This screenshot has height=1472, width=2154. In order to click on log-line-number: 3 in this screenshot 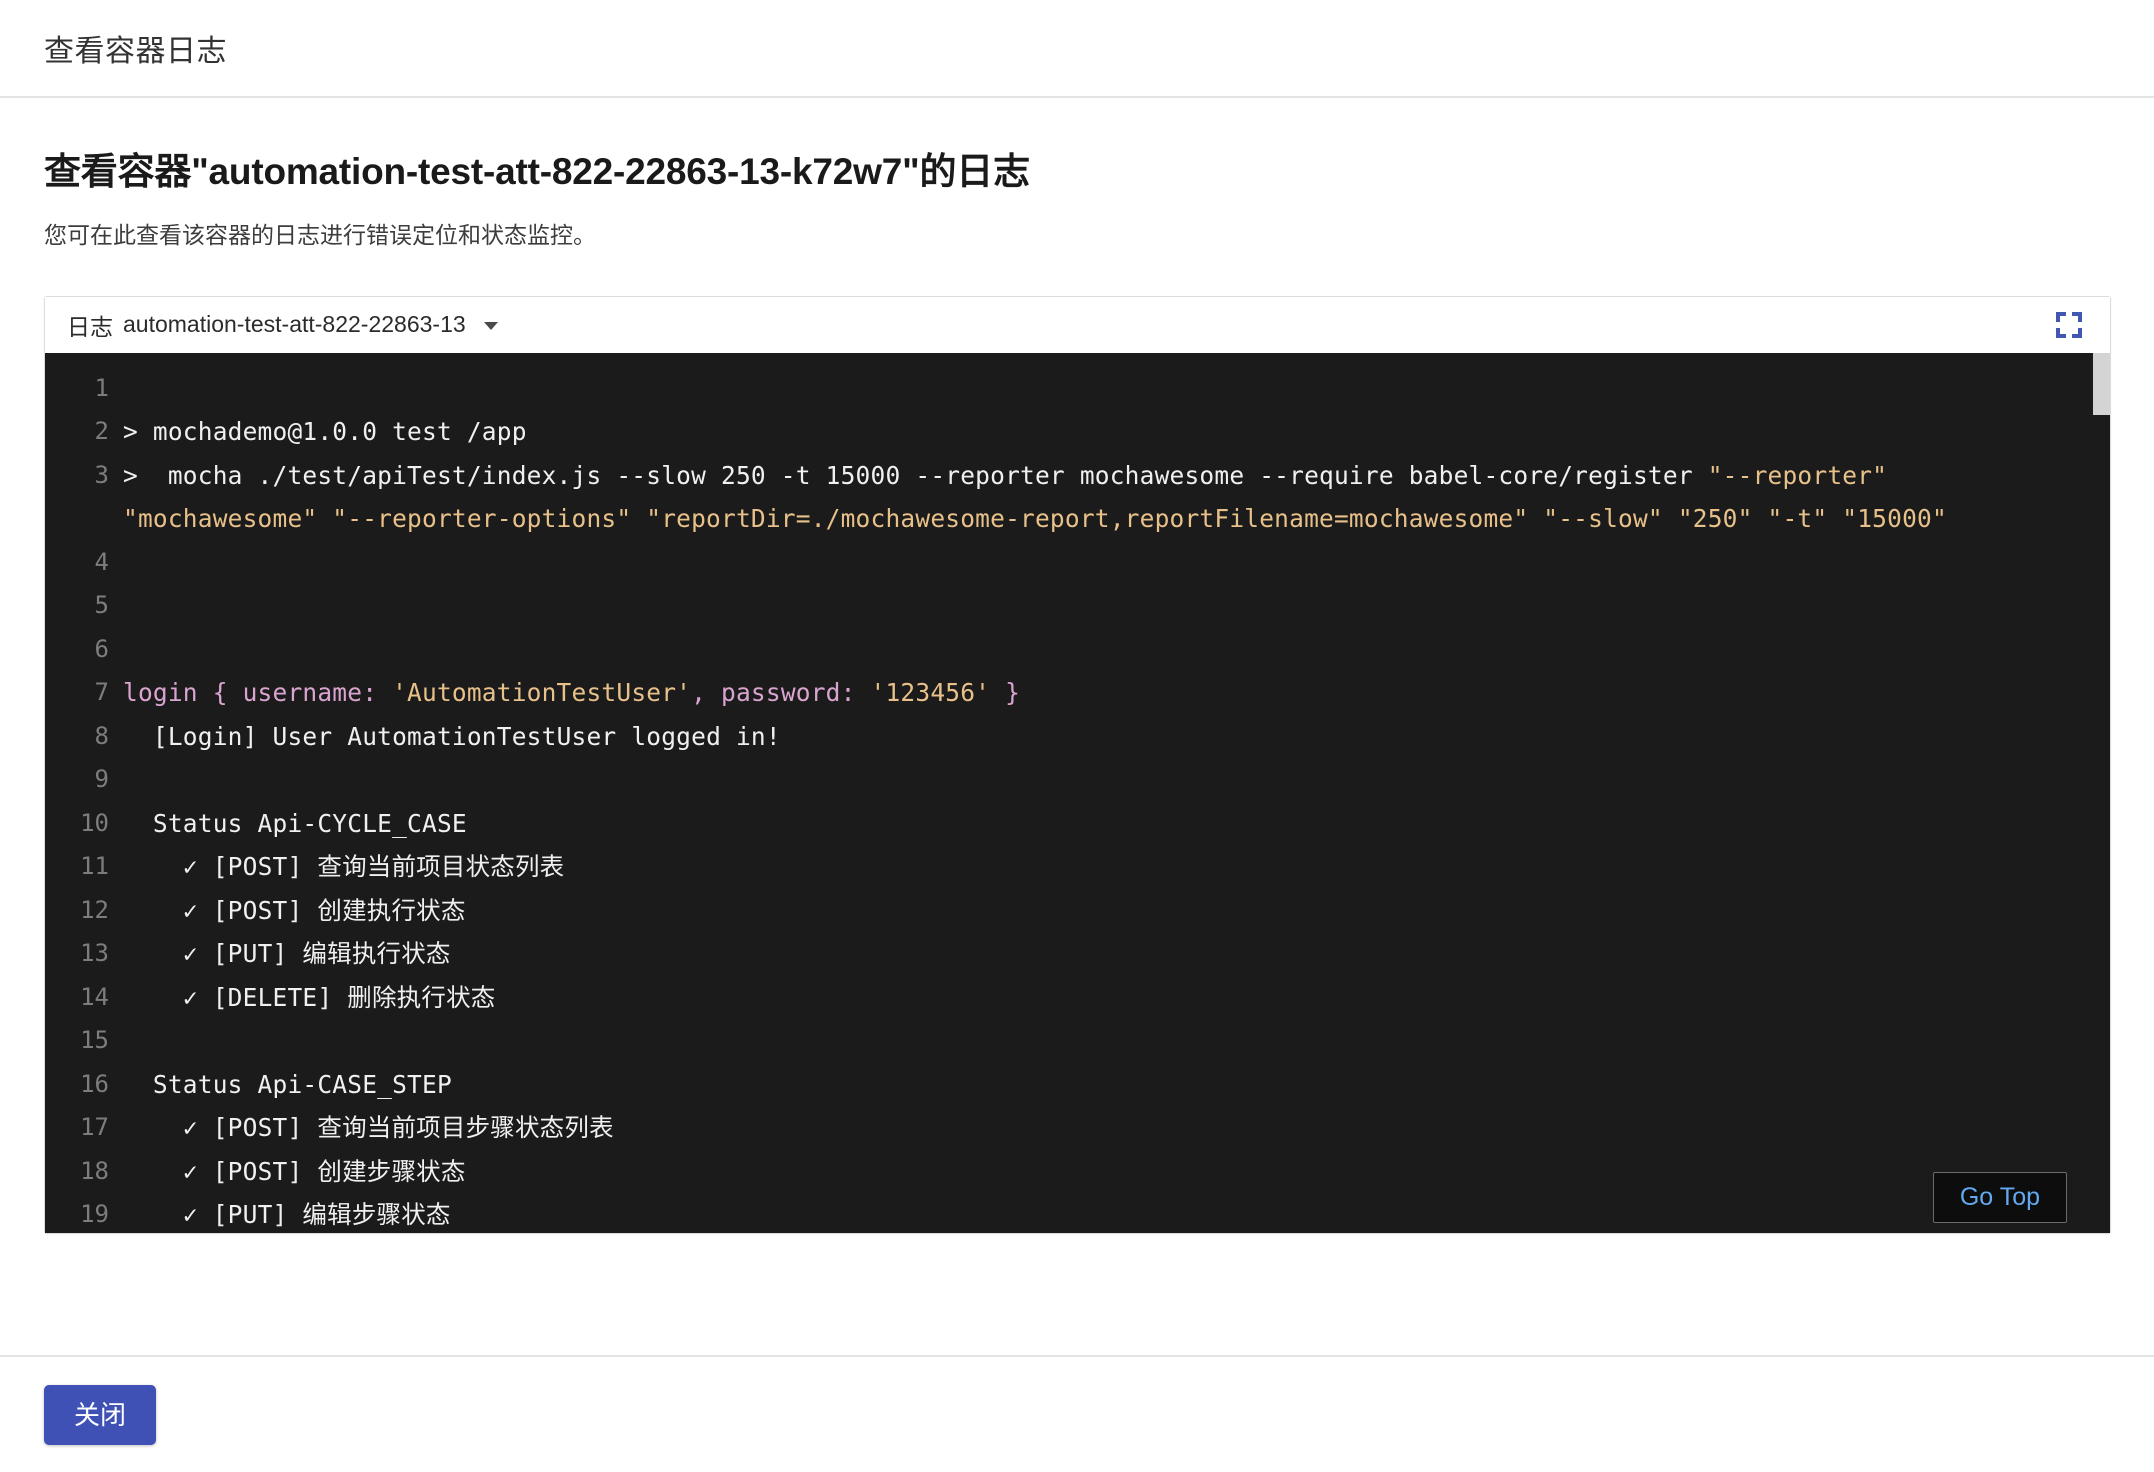, I will do `click(101, 474)`.